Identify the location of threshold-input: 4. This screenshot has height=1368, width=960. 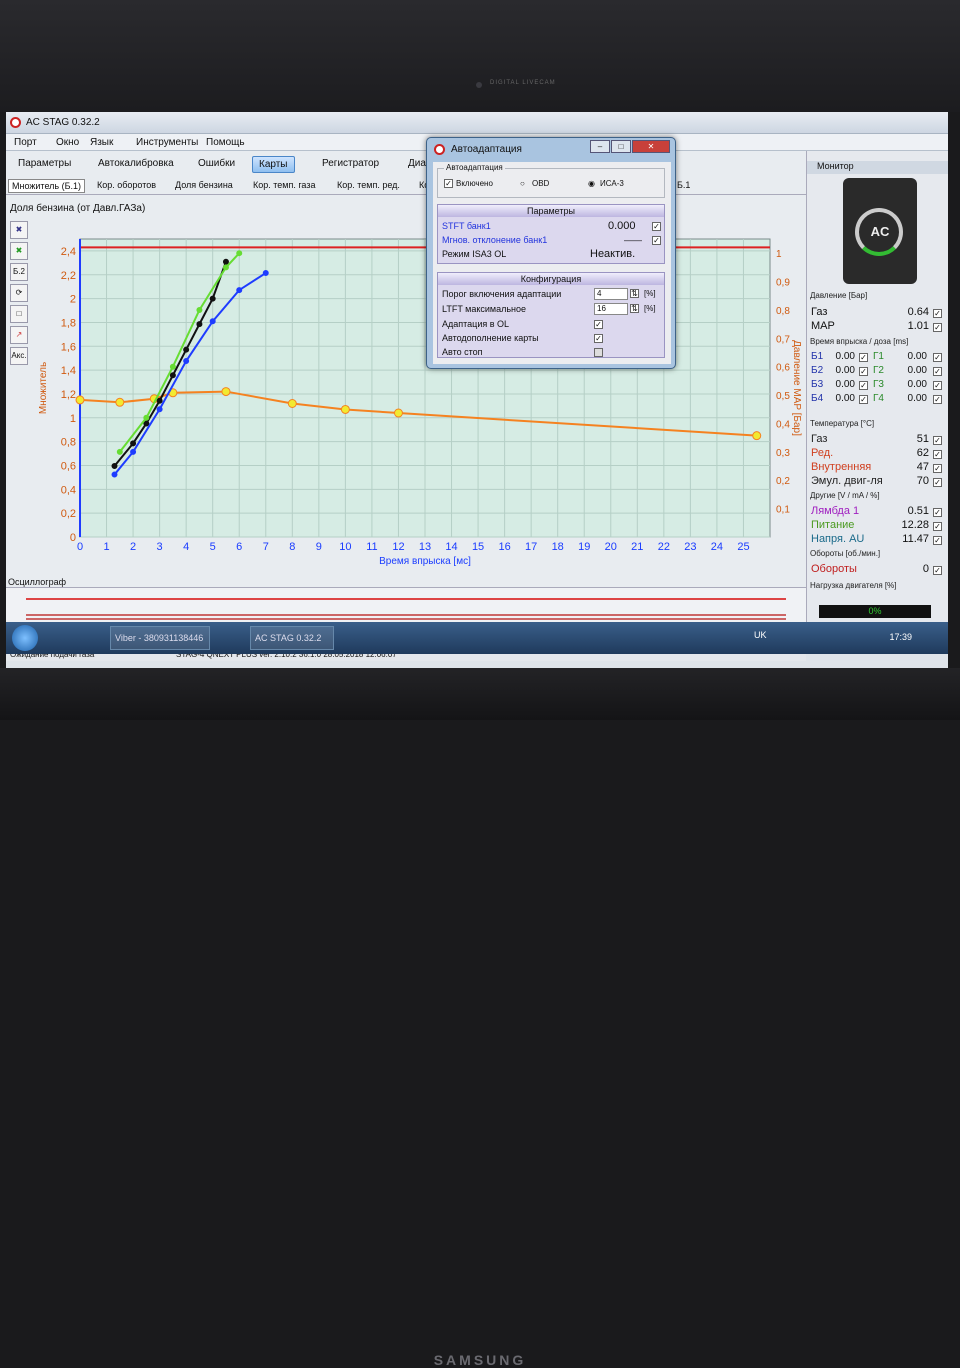
(611, 294).